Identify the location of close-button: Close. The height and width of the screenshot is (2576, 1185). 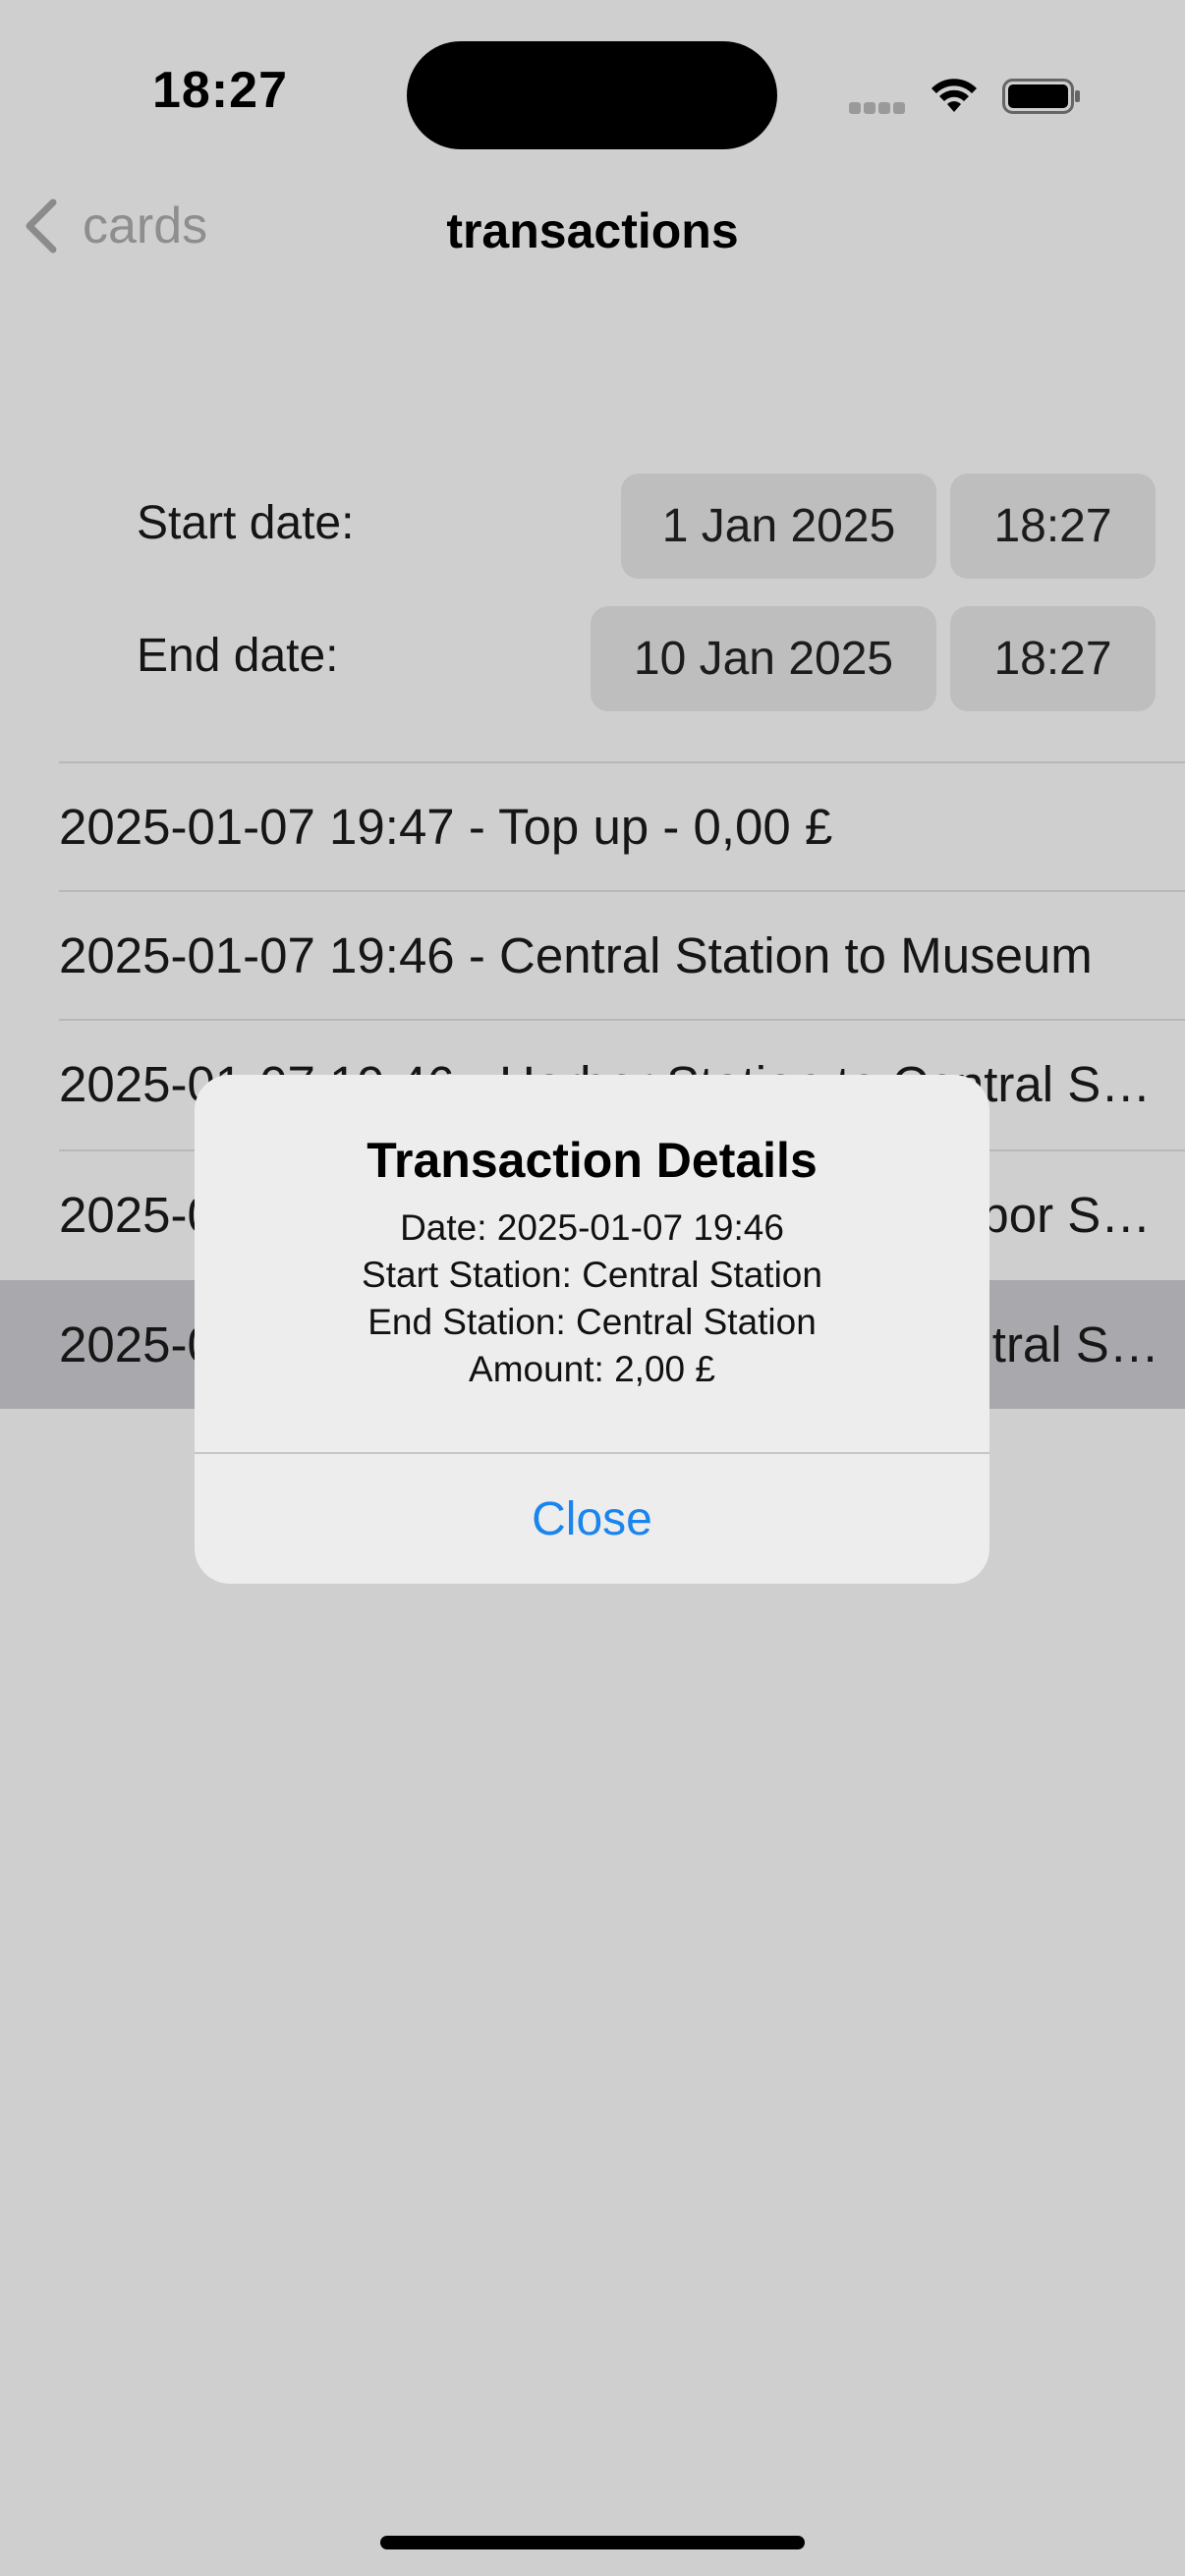
(592, 1519).